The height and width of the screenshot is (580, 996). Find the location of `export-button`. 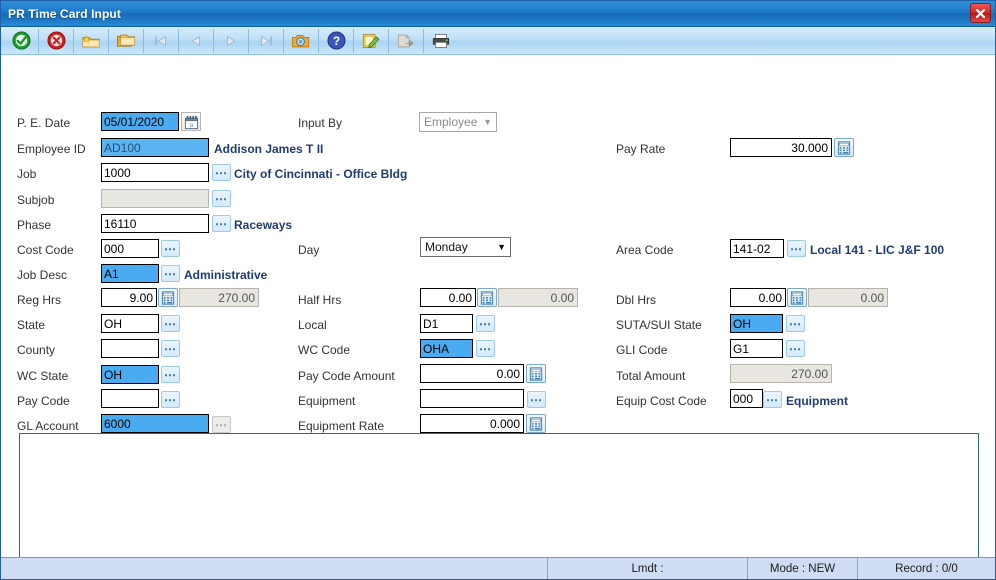

export-button is located at coordinates (406, 41).